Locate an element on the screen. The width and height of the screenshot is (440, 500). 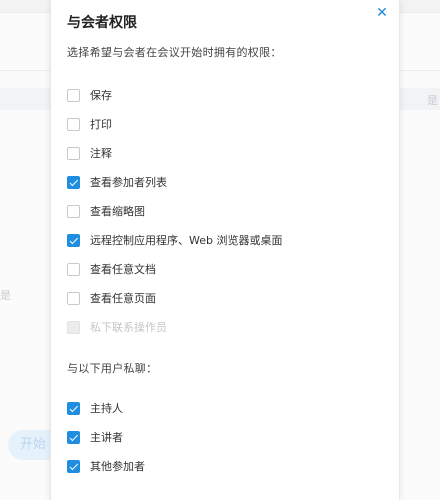
permission-label: 查看任意文档 is located at coordinates (123, 269).